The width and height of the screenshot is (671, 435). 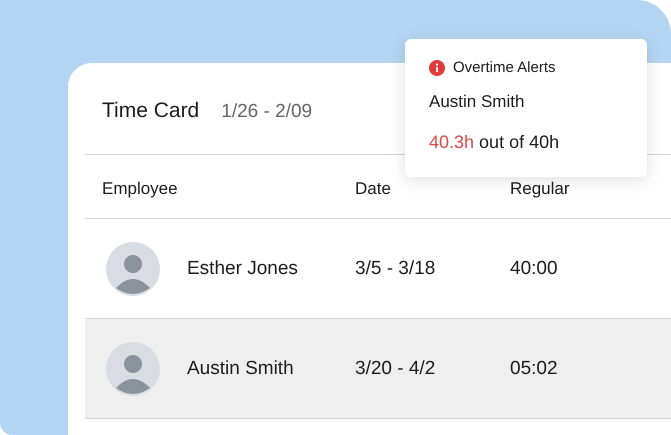 What do you see at coordinates (395, 369) in the screenshot?
I see `table-cell-text: 3/20 - 4/2` at bounding box center [395, 369].